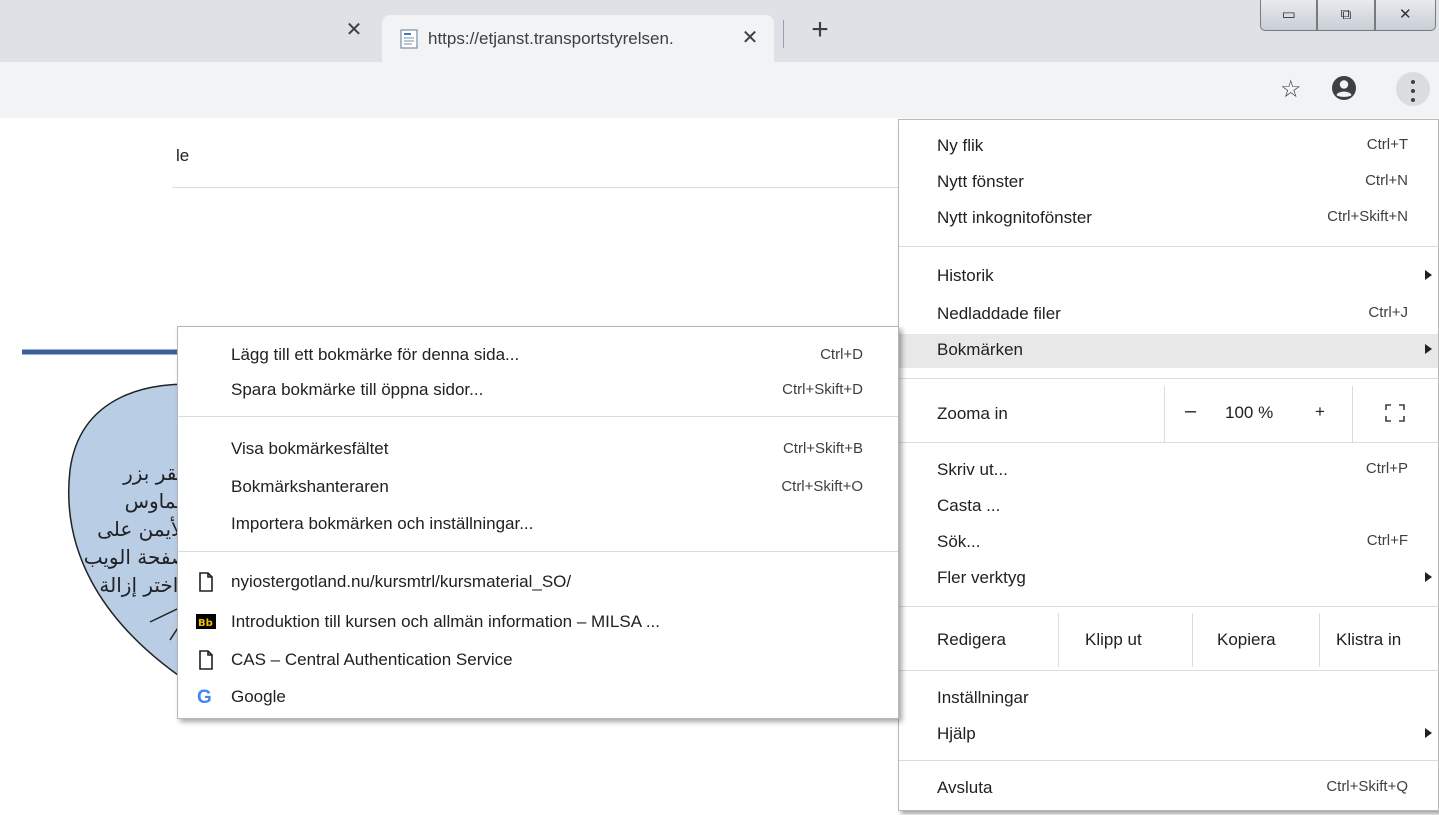 The width and height of the screenshot is (1439, 815). I want to click on zoom-in-button: +, so click(1320, 412).